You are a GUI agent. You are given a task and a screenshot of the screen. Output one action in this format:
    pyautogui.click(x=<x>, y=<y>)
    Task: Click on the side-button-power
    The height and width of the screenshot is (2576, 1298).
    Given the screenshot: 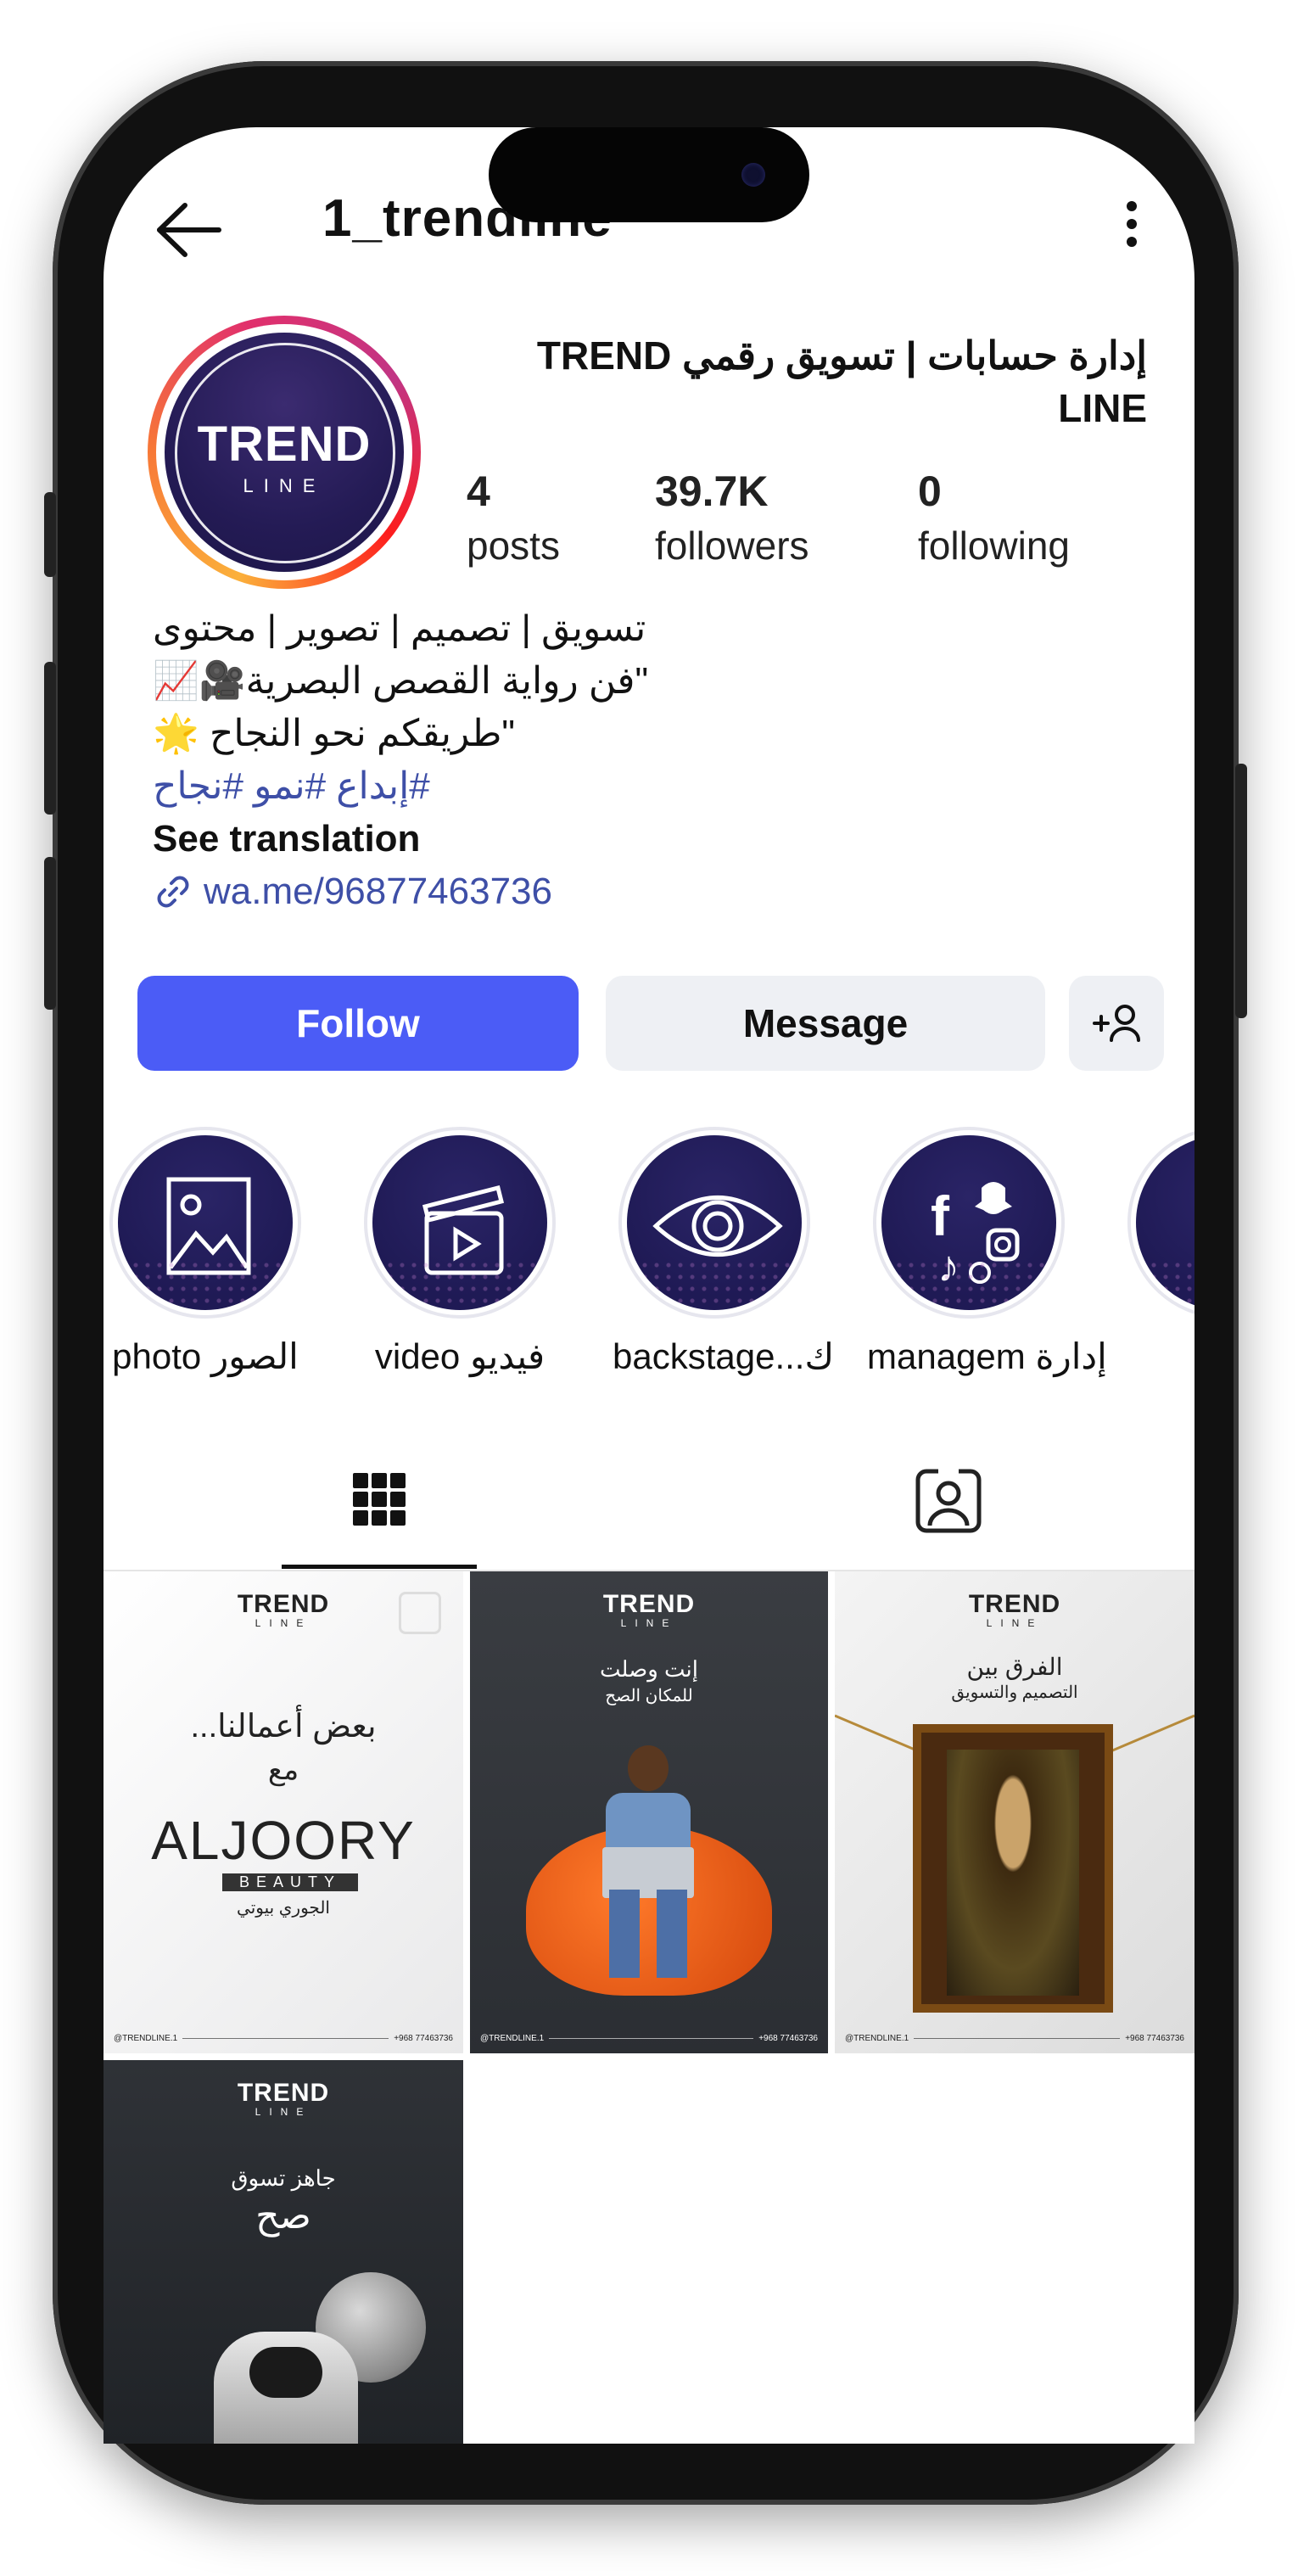 What is the action you would take?
    pyautogui.click(x=1241, y=891)
    